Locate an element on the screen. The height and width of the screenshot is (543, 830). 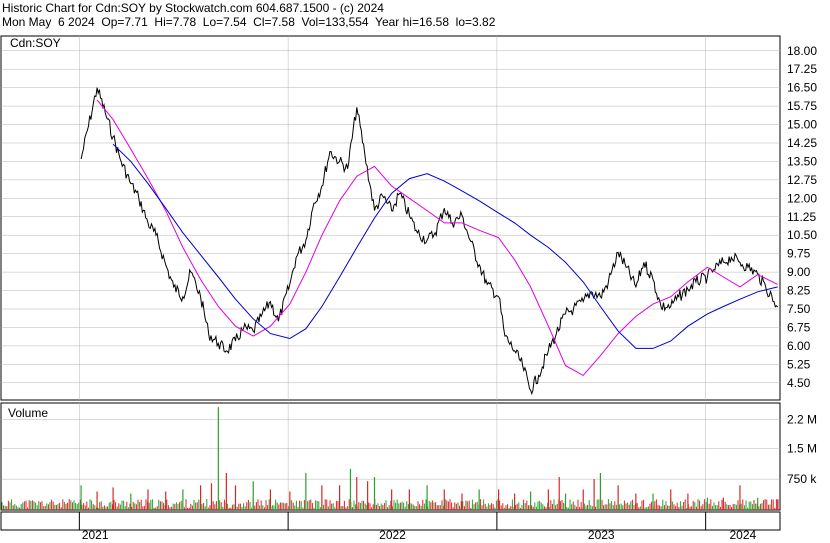
year-tick-label: 2021 is located at coordinates (95, 535).